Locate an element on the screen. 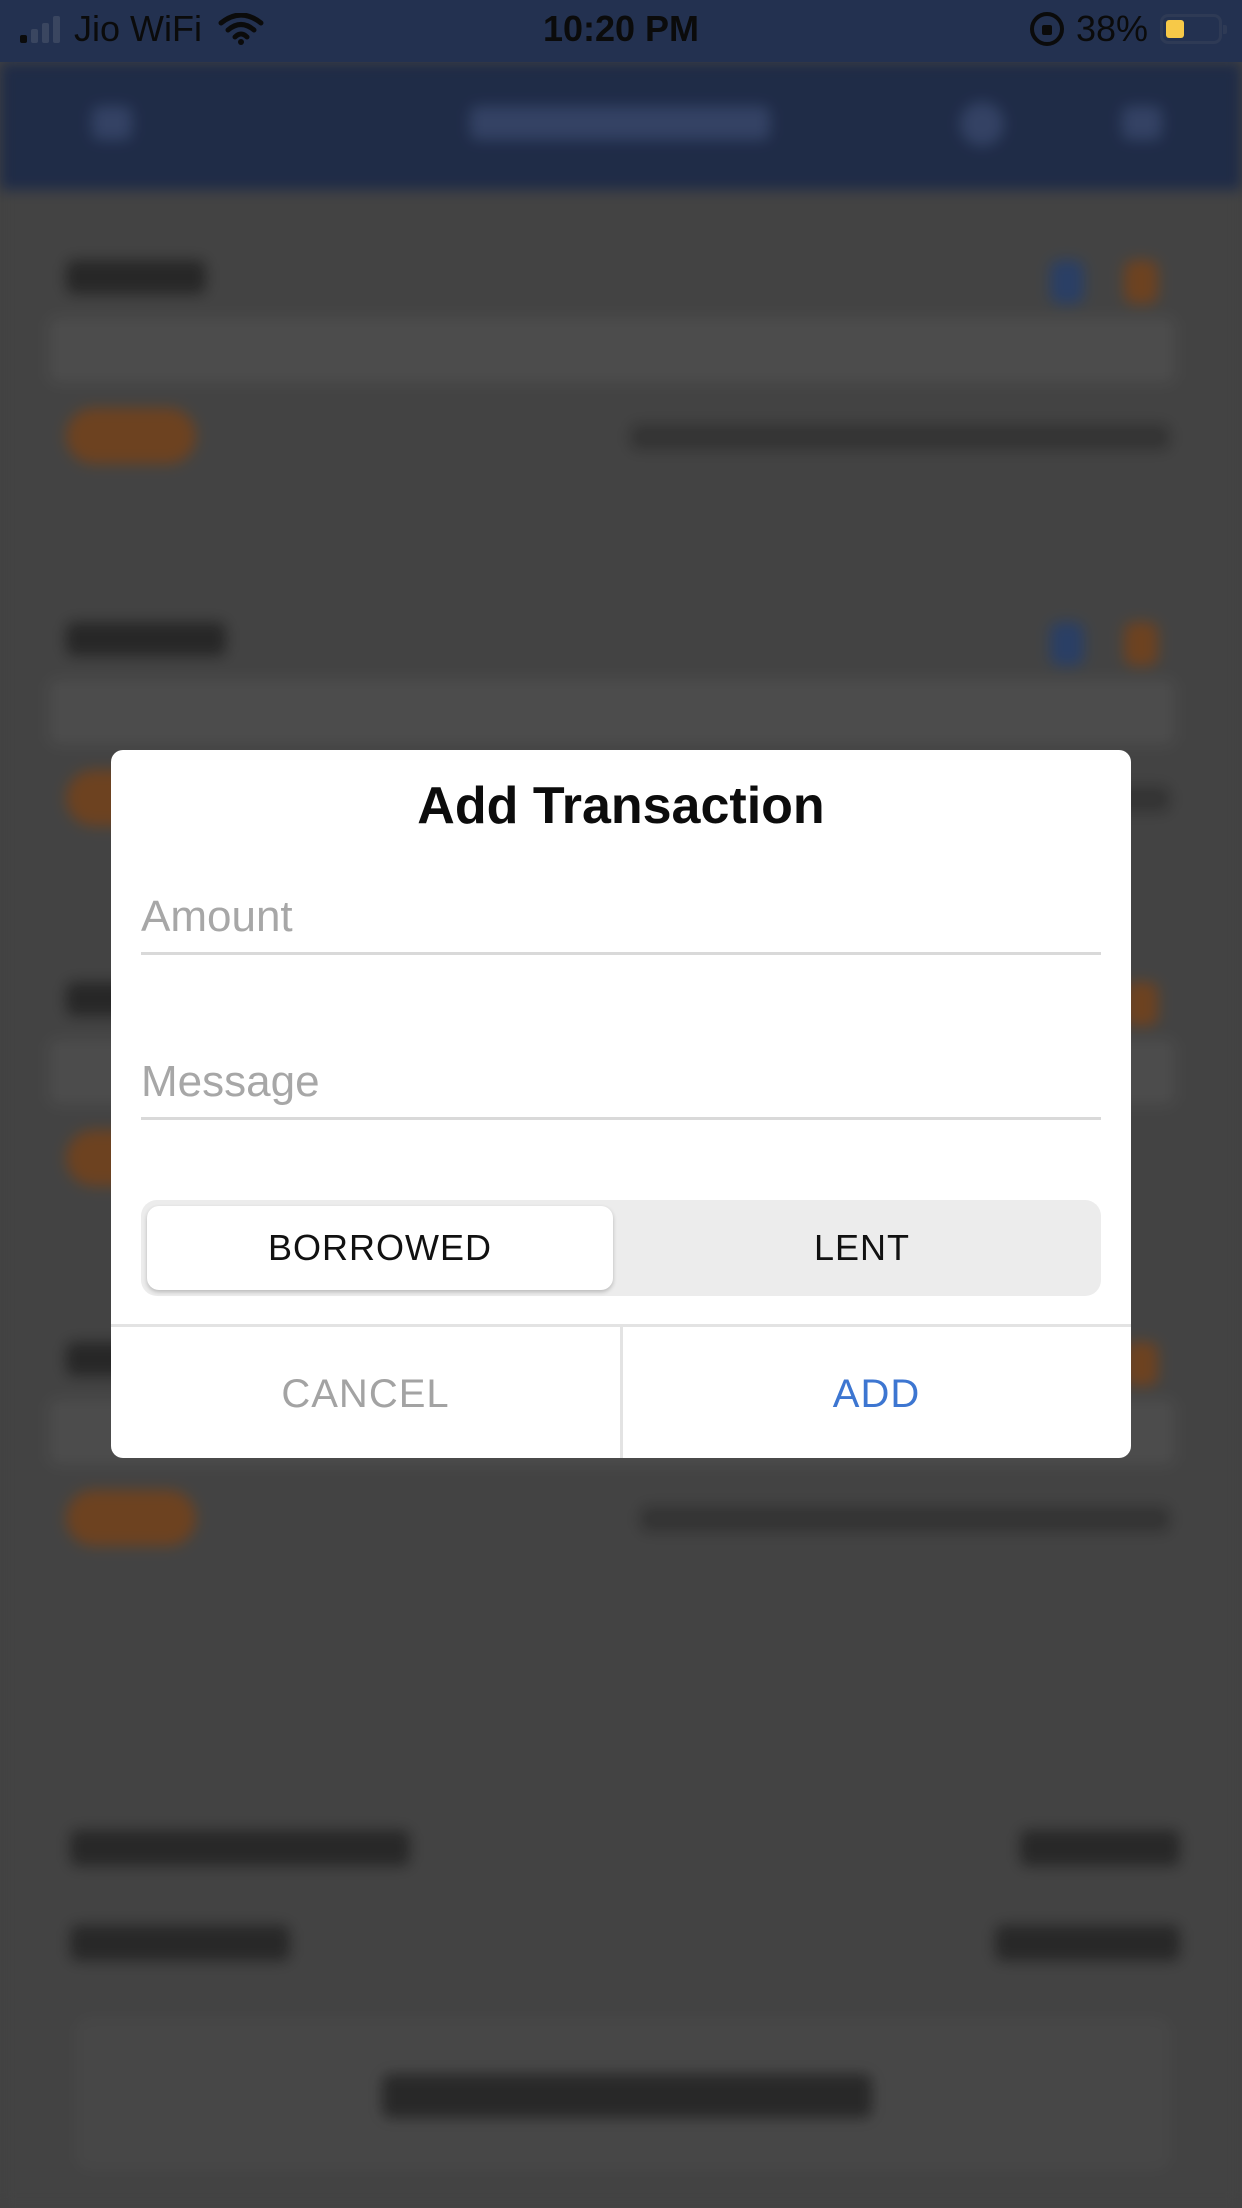  message-field-container is located at coordinates (621, 1083).